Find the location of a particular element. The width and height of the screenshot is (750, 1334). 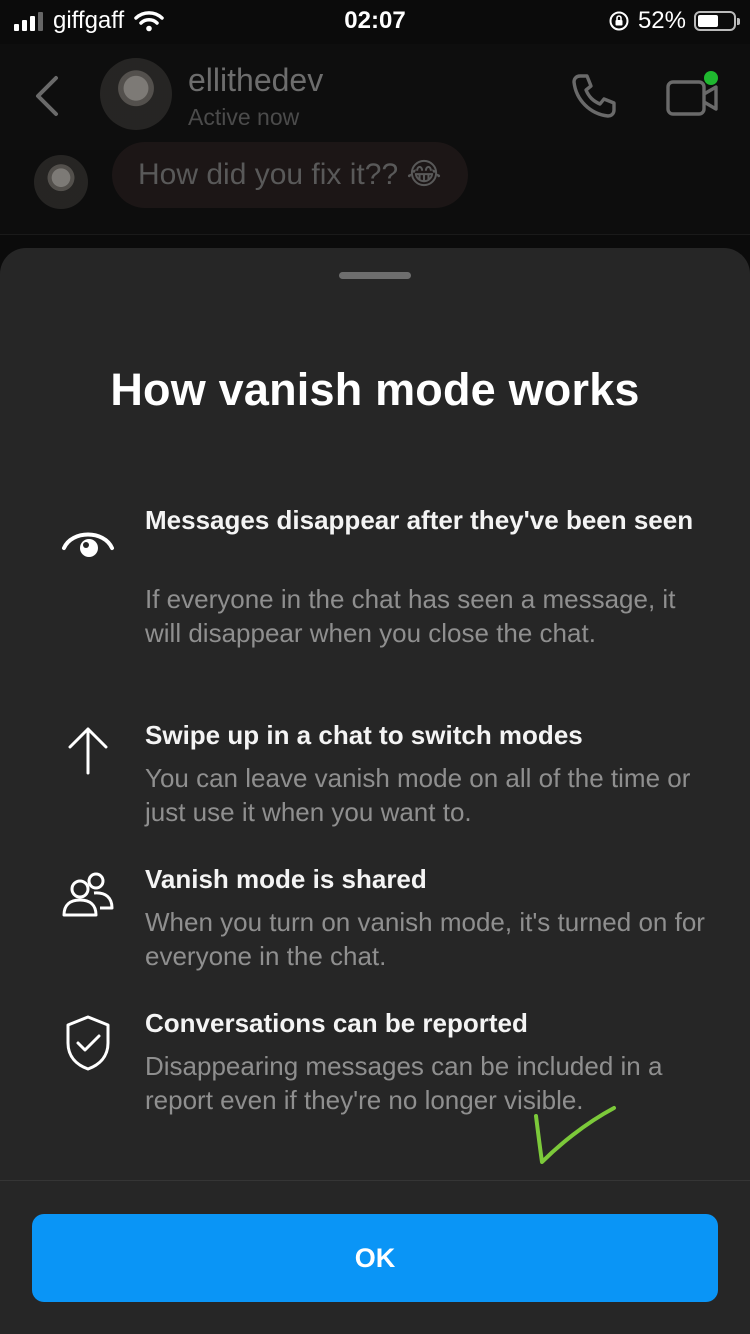

active-dot is located at coordinates (711, 78).